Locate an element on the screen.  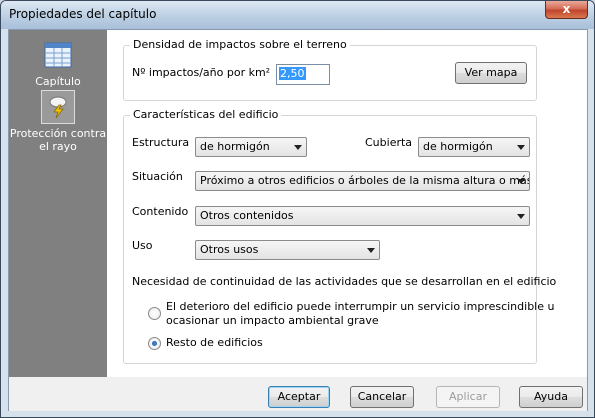
sidebar-item-label: Protección contra el rayo is located at coordinates (58, 140).